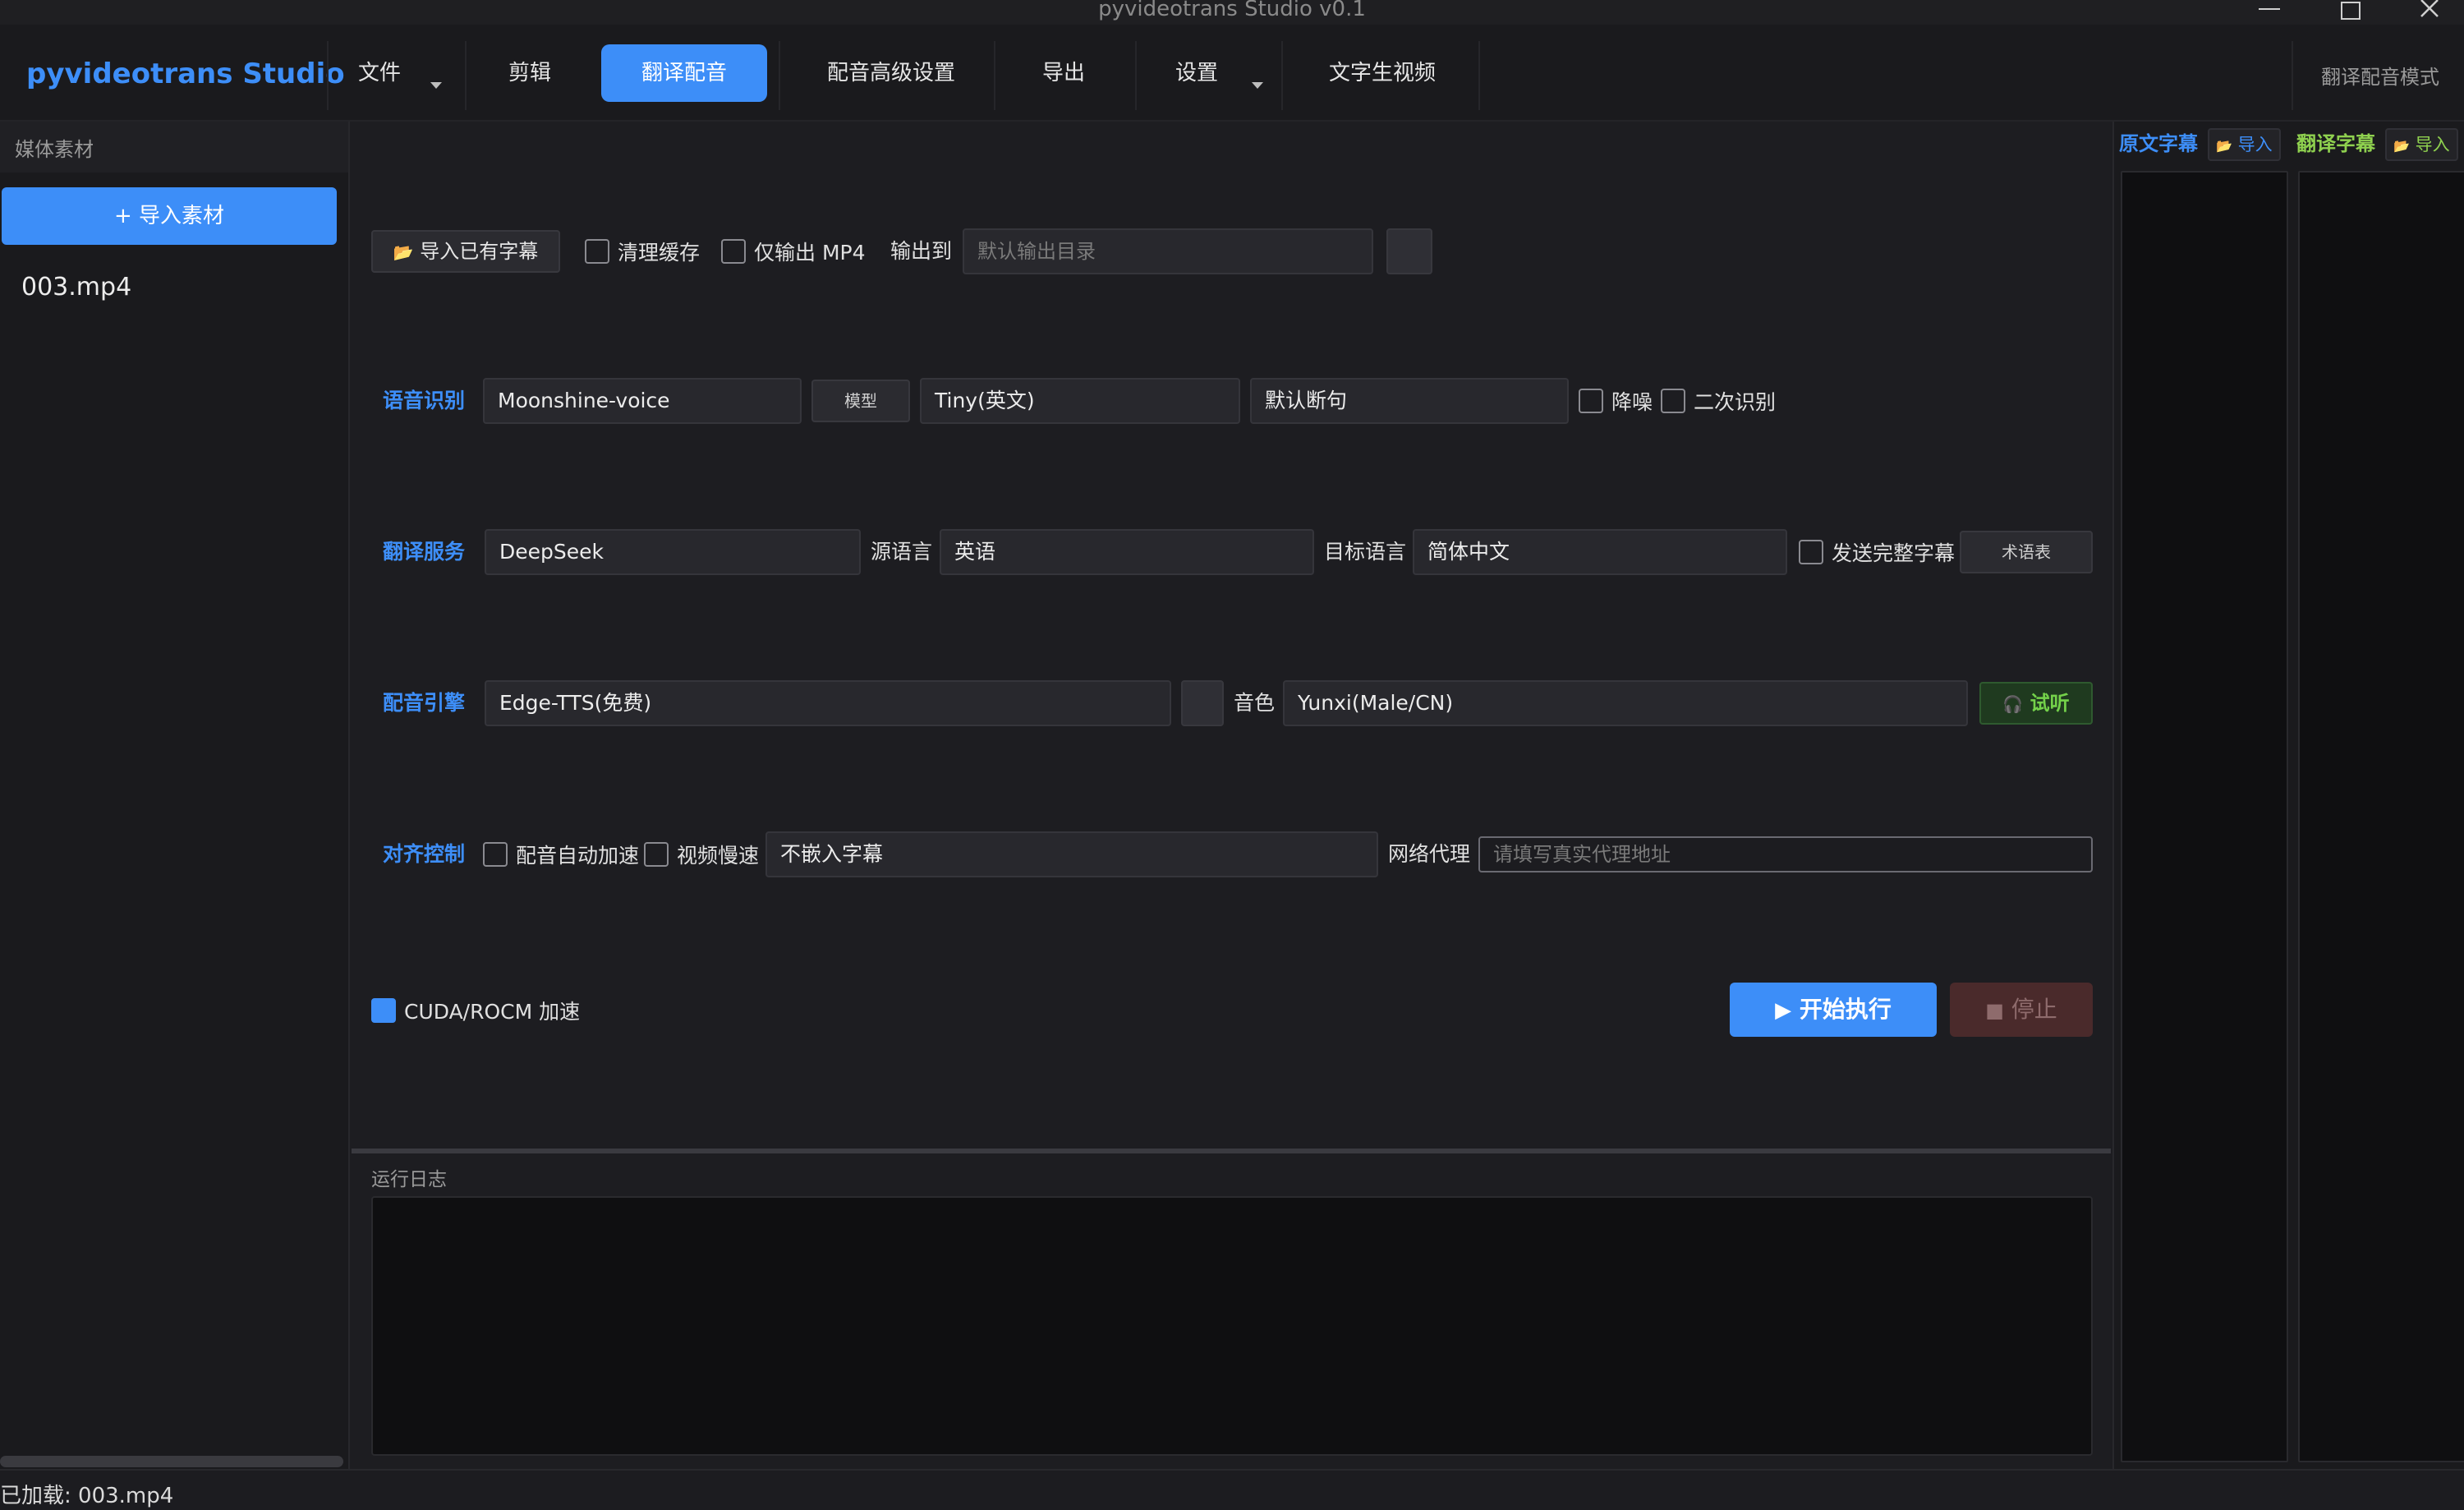 The height and width of the screenshot is (1510, 2464). Describe the element at coordinates (2381, 816) in the screenshot. I see `translated-subtitle-editor` at that location.